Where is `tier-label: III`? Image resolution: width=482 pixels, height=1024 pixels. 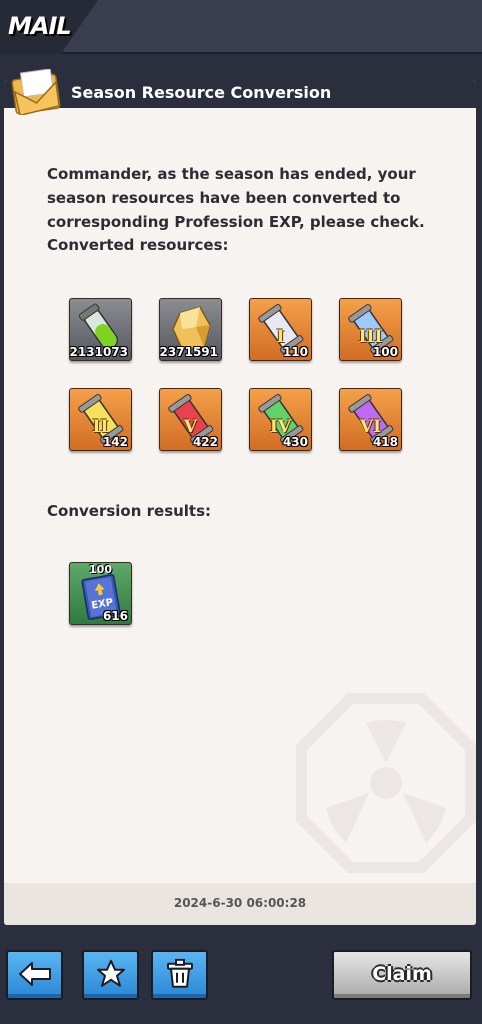 tier-label: III is located at coordinates (370, 337).